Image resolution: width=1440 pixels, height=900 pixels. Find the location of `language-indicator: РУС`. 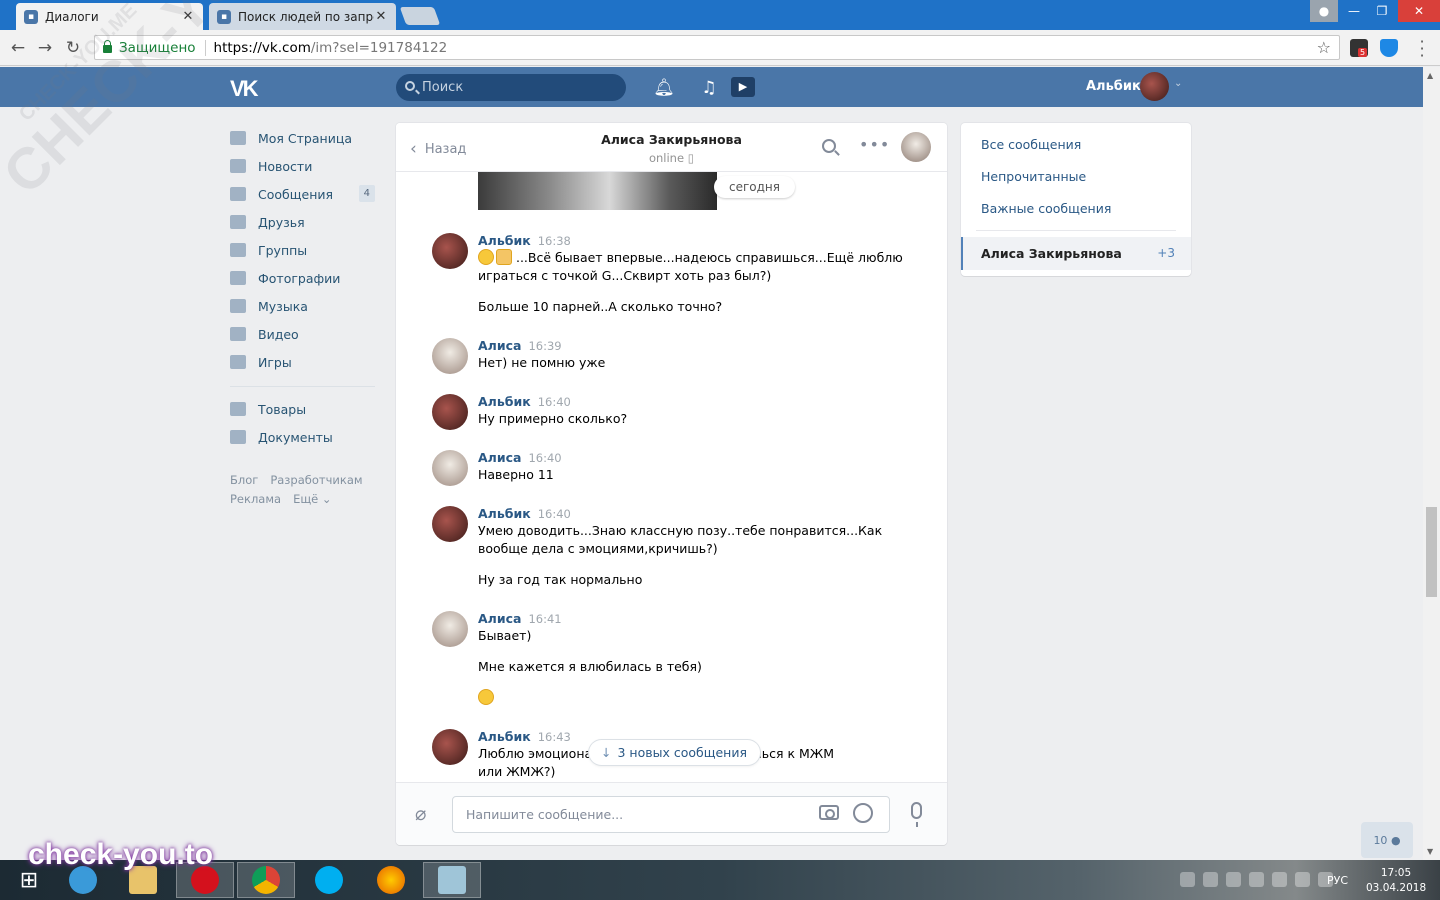

language-indicator: РУС is located at coordinates (1337, 880).